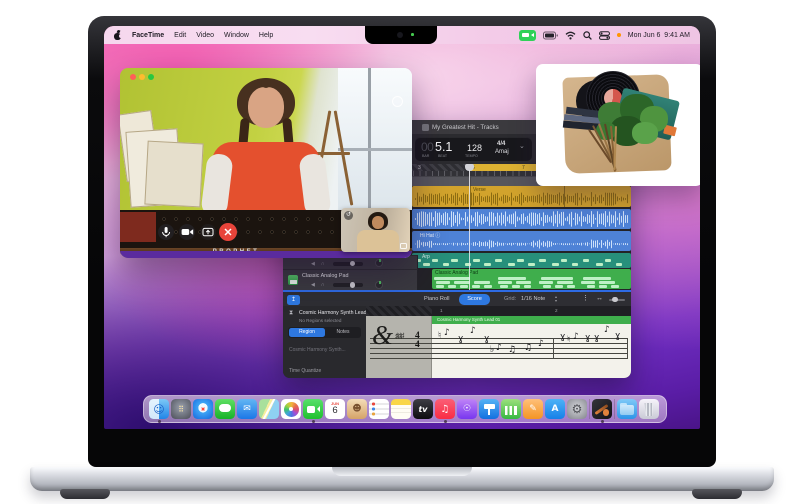 The image size is (802, 504). I want to click on dock-item-tv: tv, so click(423, 409).